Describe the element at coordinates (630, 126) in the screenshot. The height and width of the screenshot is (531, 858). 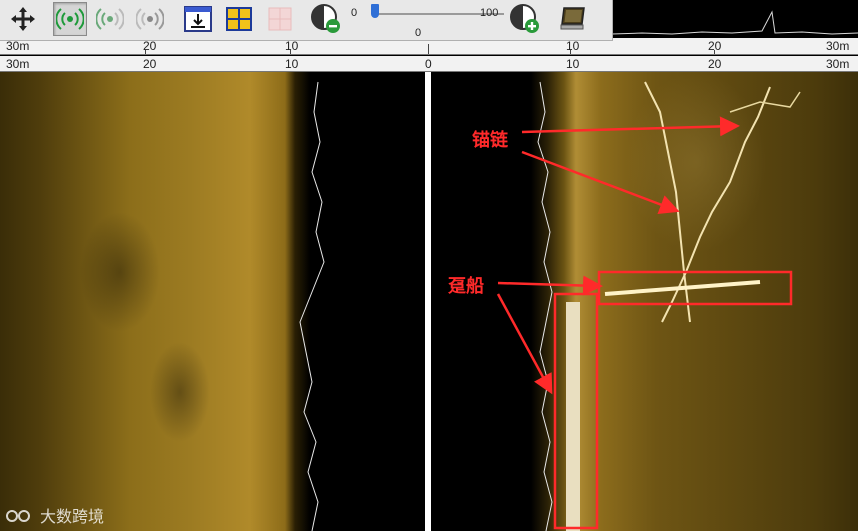
I see `arrow-chain-upper` at that location.